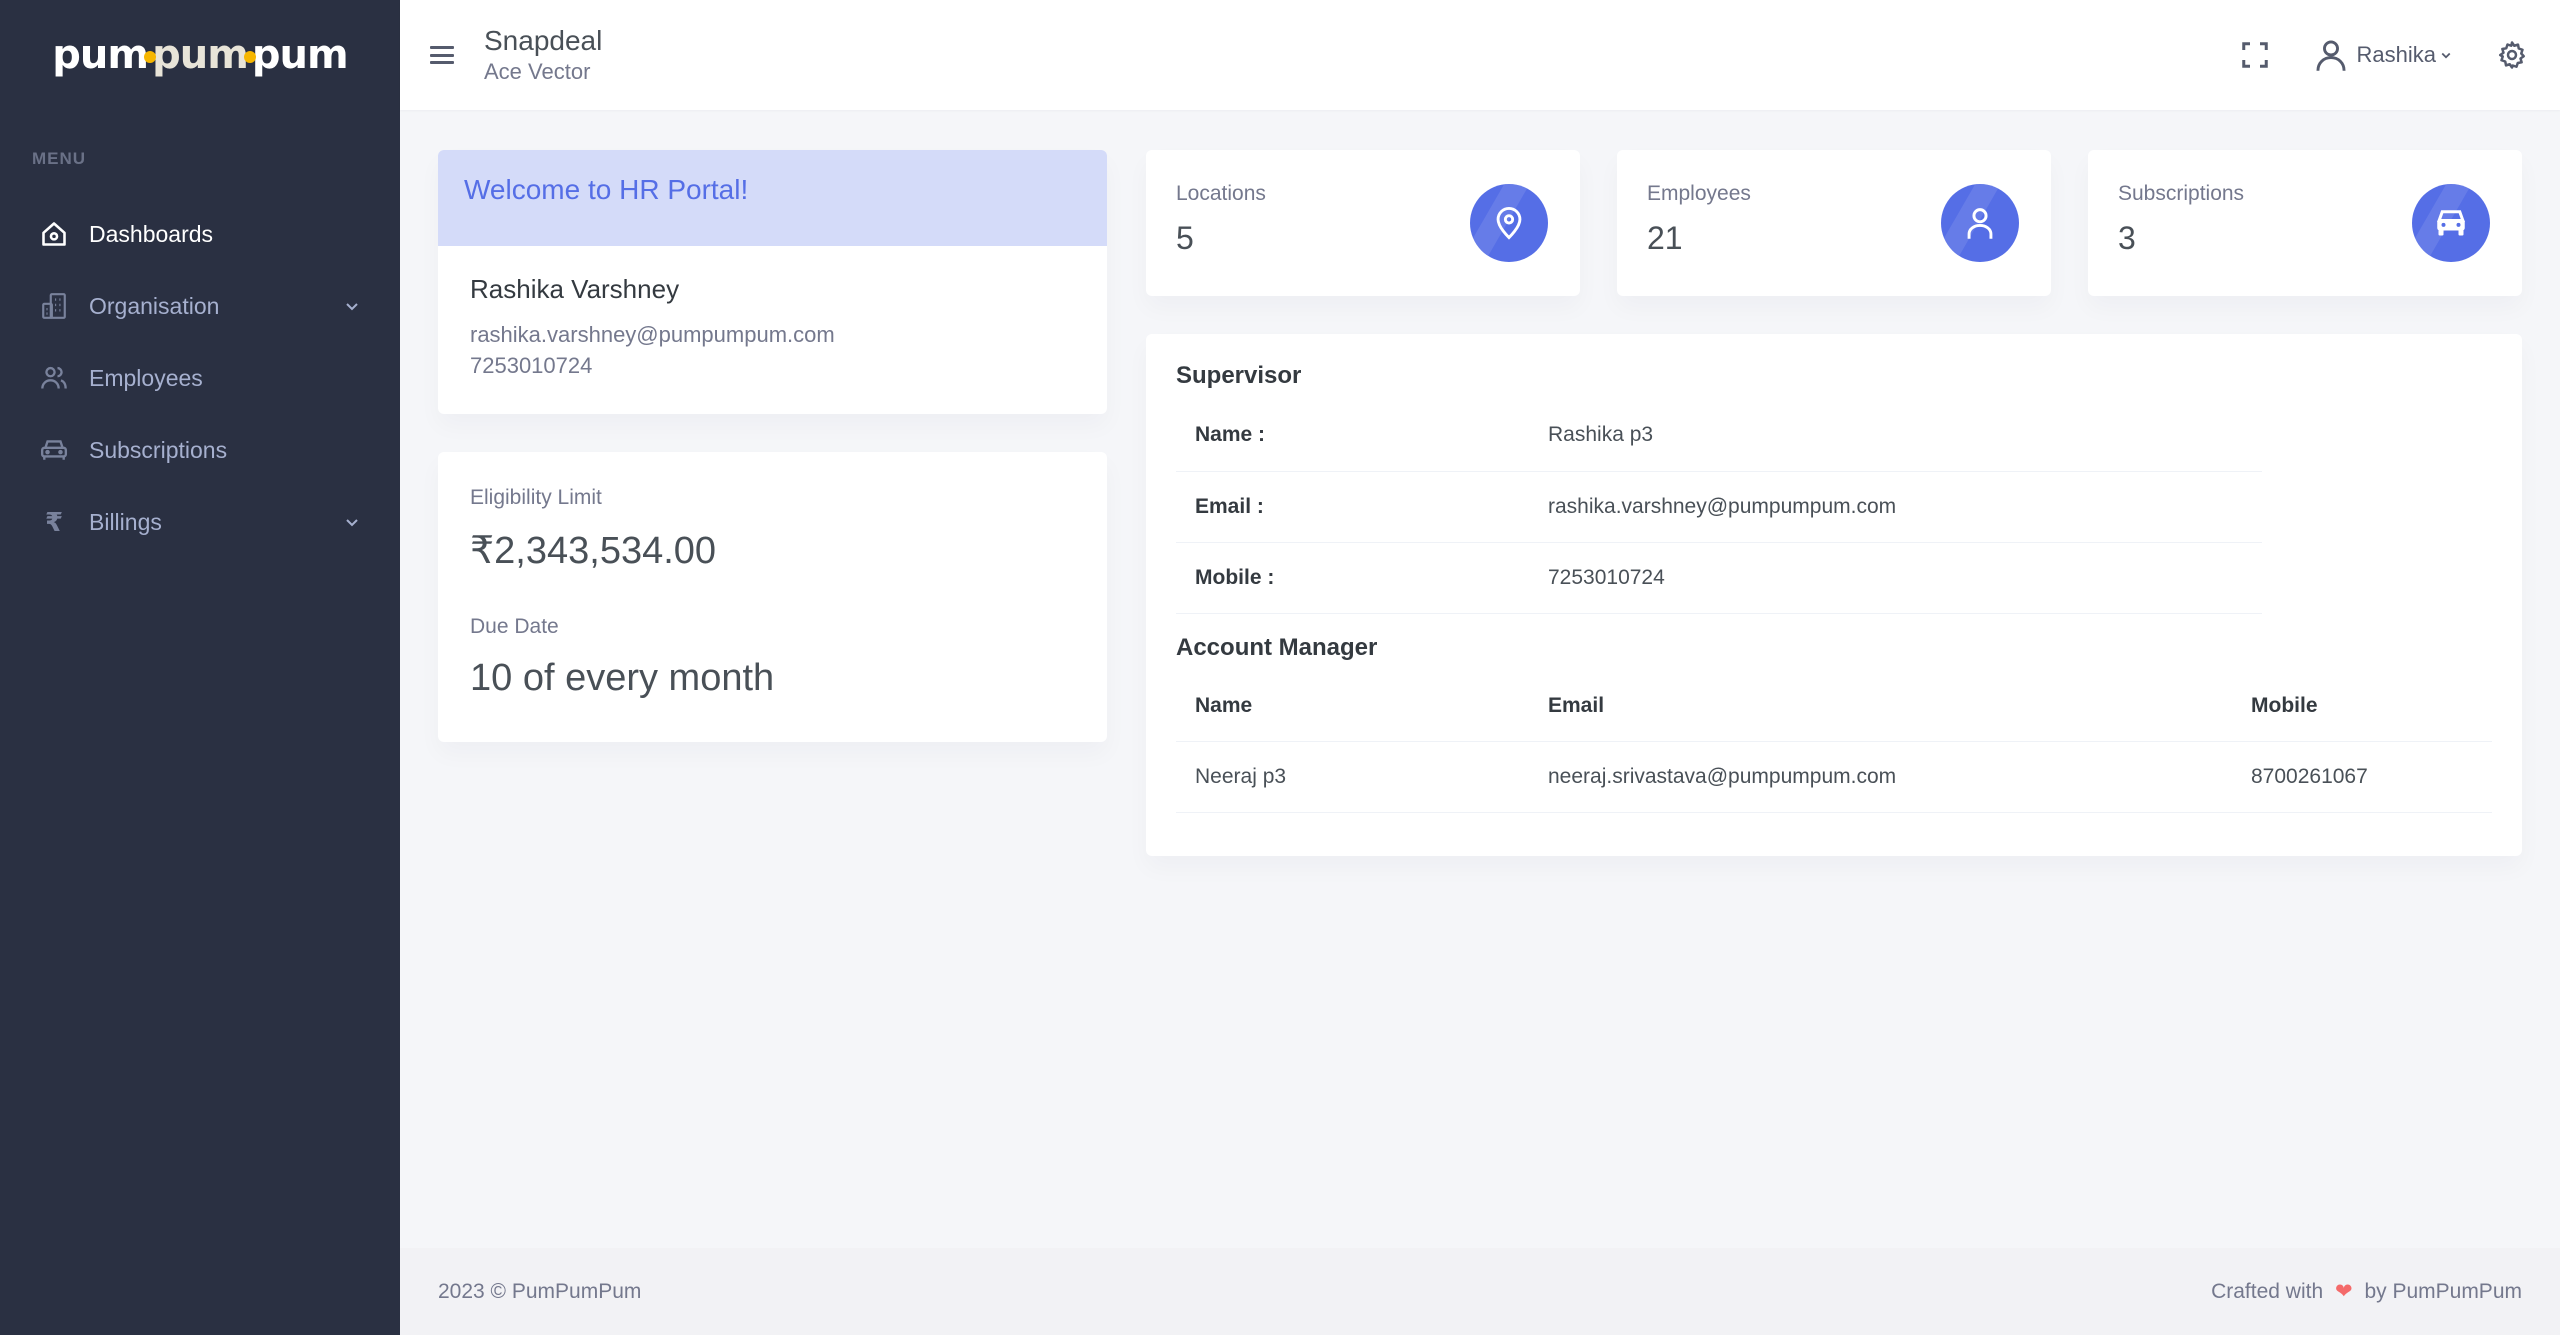 The height and width of the screenshot is (1335, 2560). I want to click on header-actions: Rashika, so click(2399, 55).